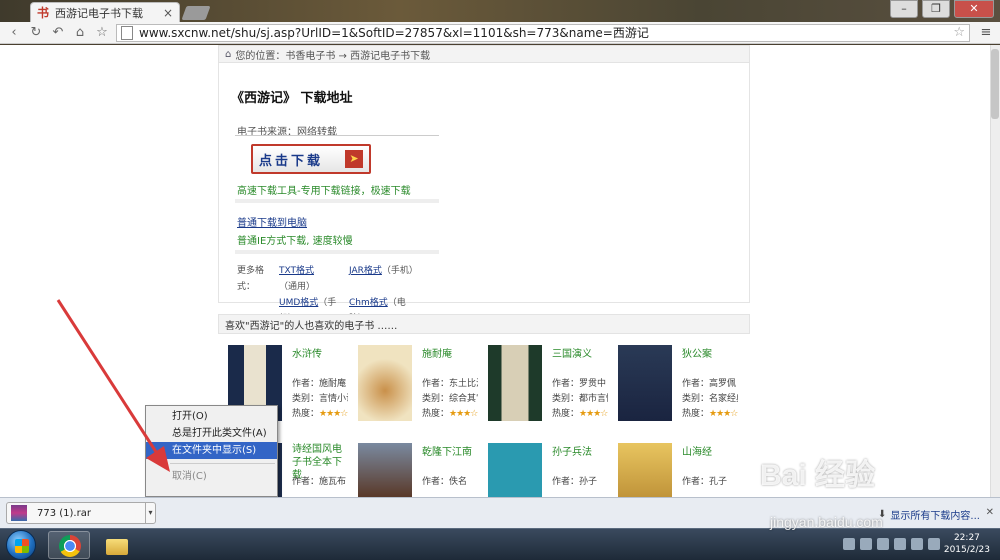 This screenshot has height=560, width=1000. Describe the element at coordinates (580, 399) in the screenshot. I see `book-meta: 作者：罗贯中 类别：都市言情 热度：★★★☆` at that location.